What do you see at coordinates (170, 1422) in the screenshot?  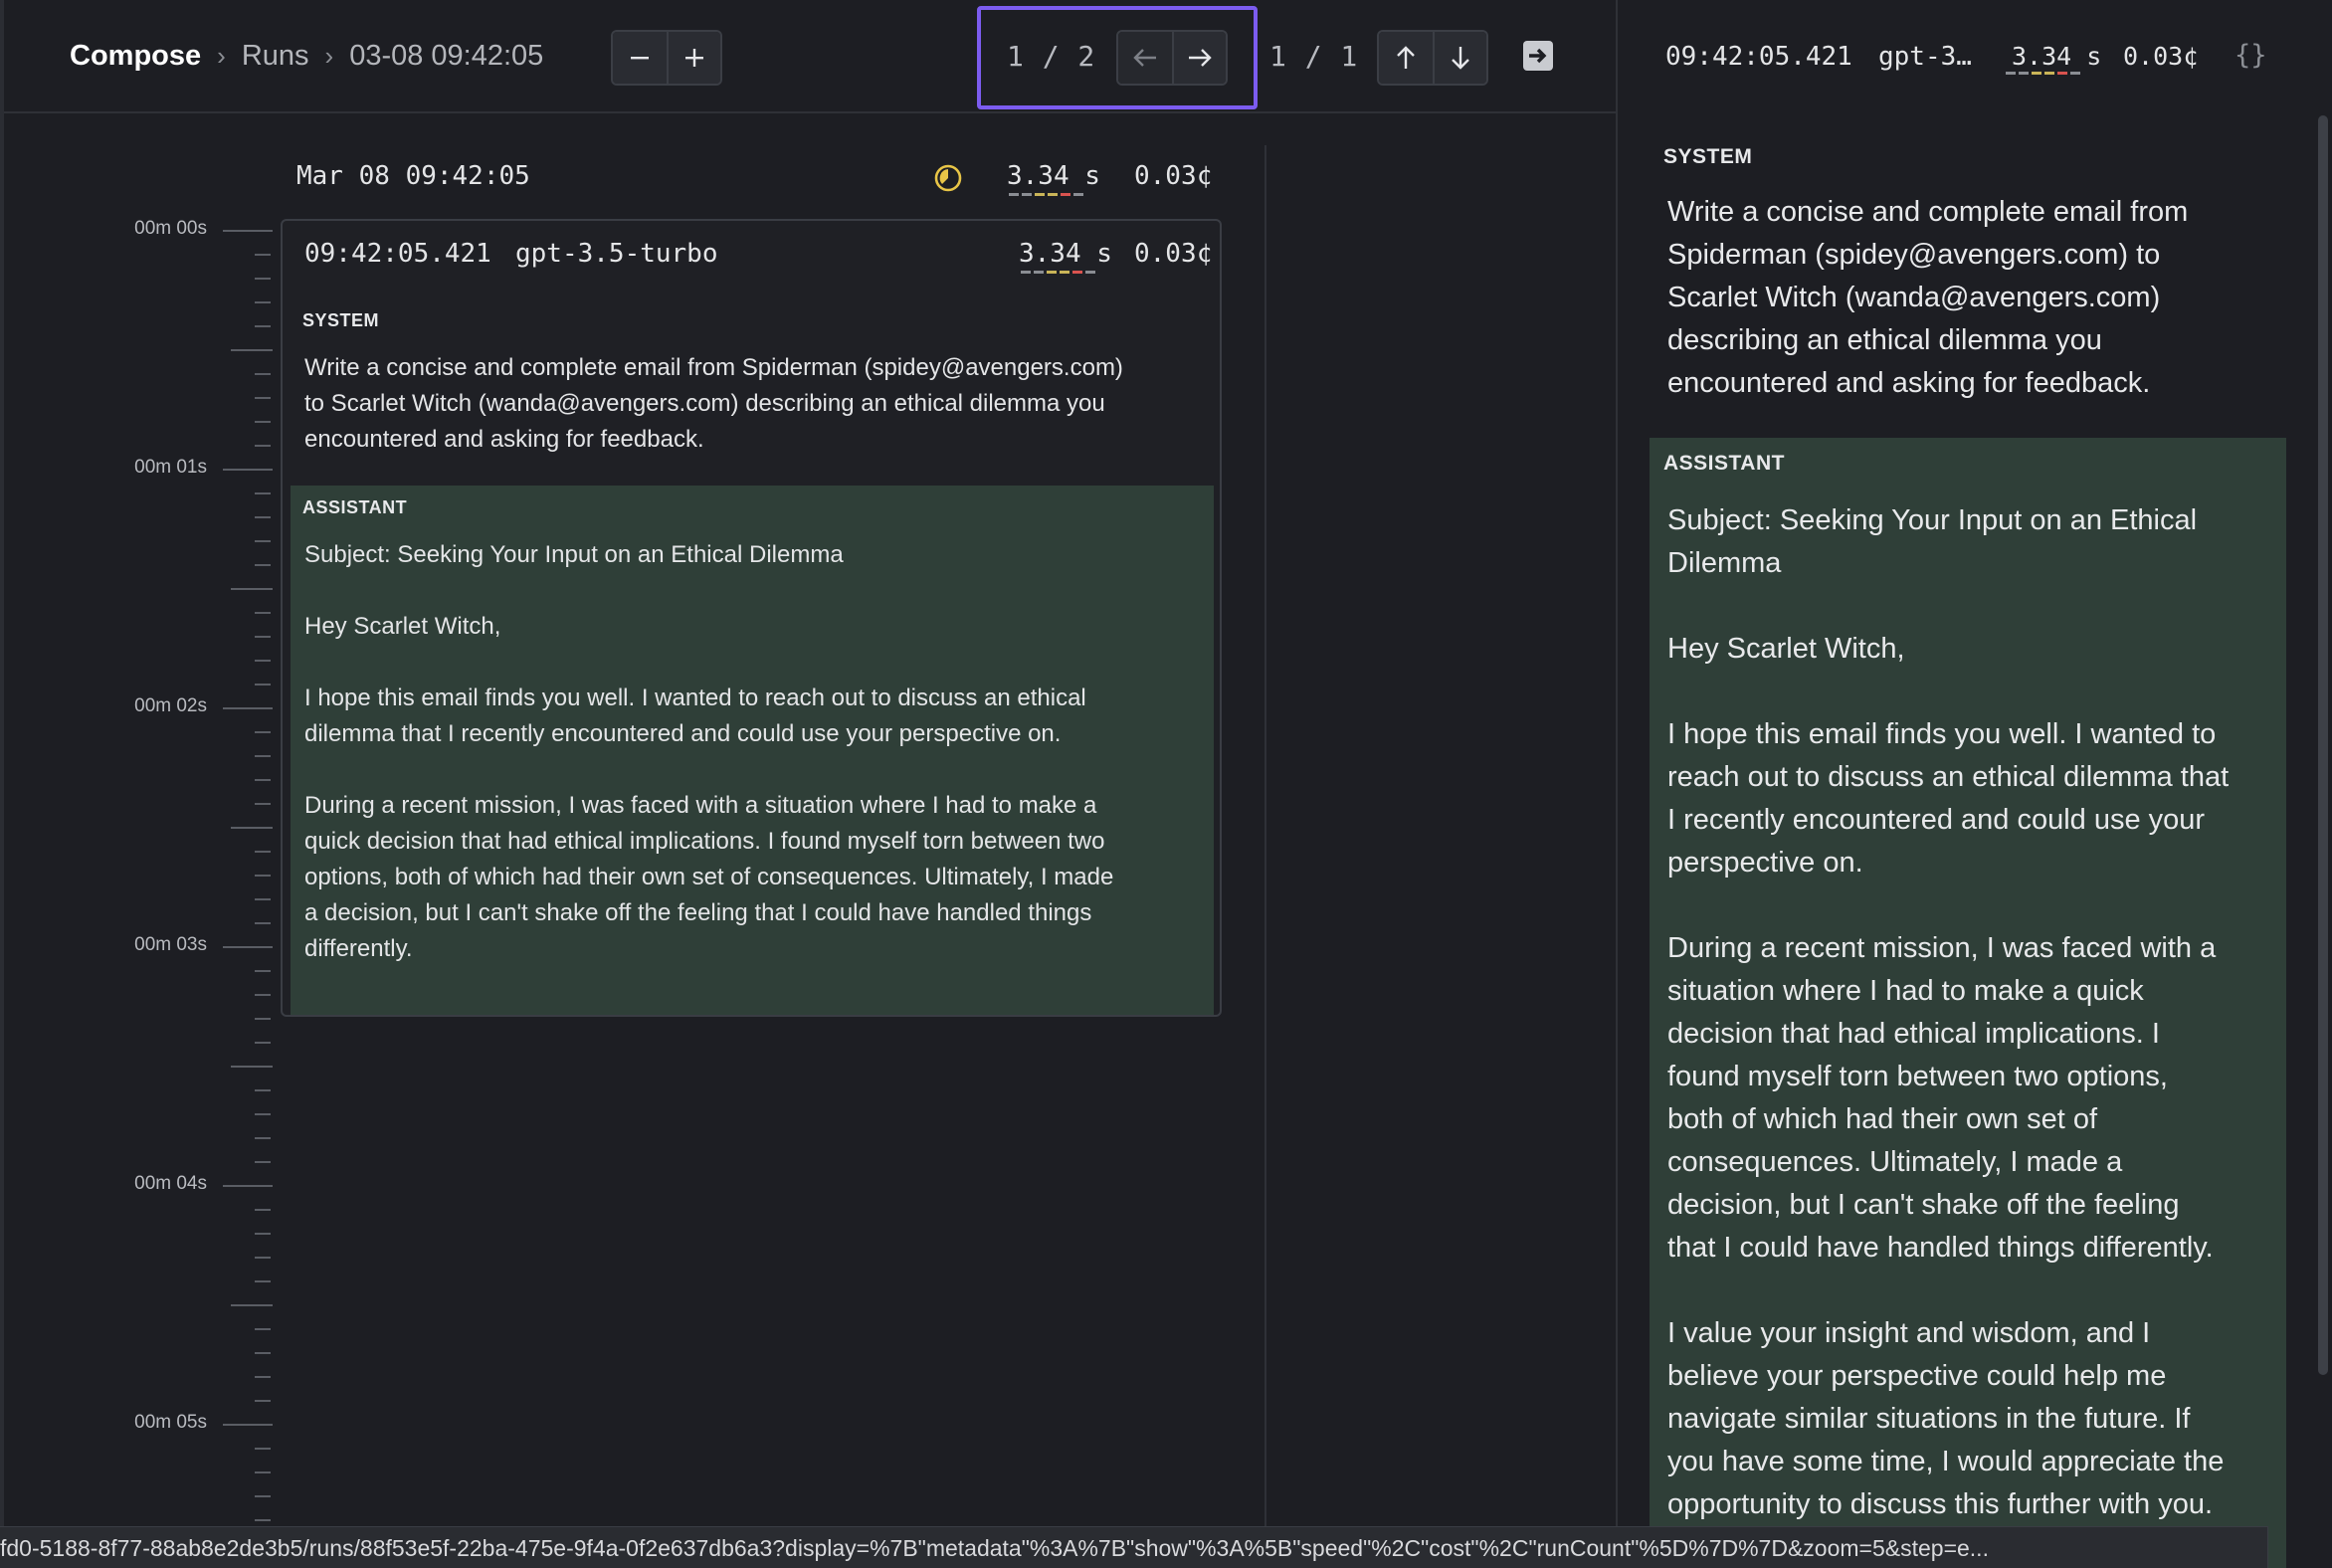 I see `timeline-label: 00m 05s` at bounding box center [170, 1422].